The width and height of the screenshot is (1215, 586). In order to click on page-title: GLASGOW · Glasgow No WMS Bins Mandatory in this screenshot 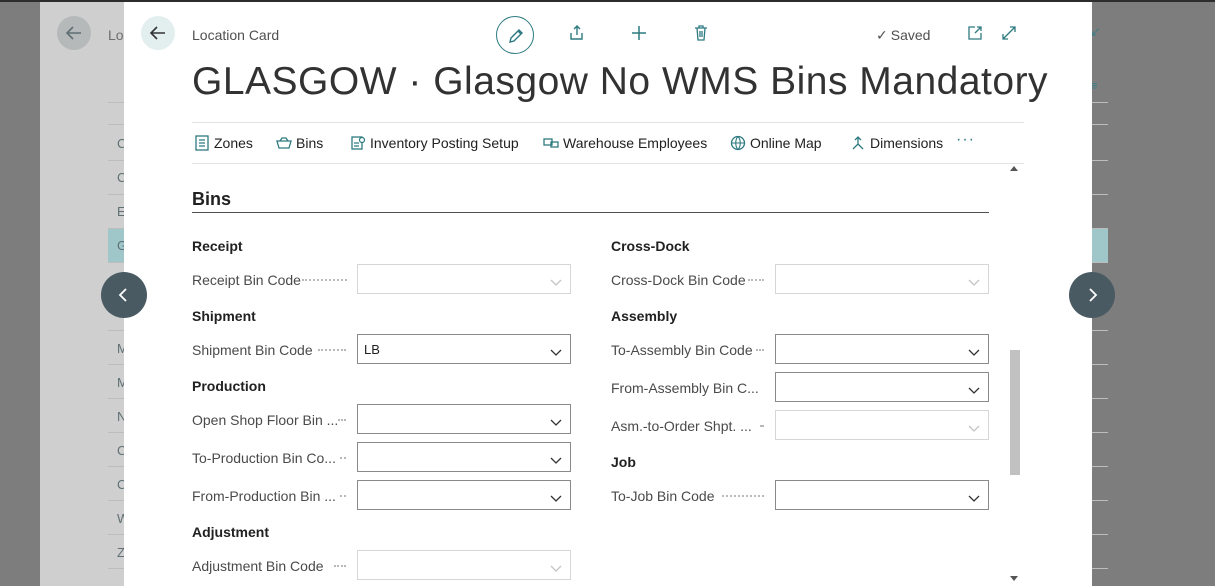, I will do `click(620, 81)`.